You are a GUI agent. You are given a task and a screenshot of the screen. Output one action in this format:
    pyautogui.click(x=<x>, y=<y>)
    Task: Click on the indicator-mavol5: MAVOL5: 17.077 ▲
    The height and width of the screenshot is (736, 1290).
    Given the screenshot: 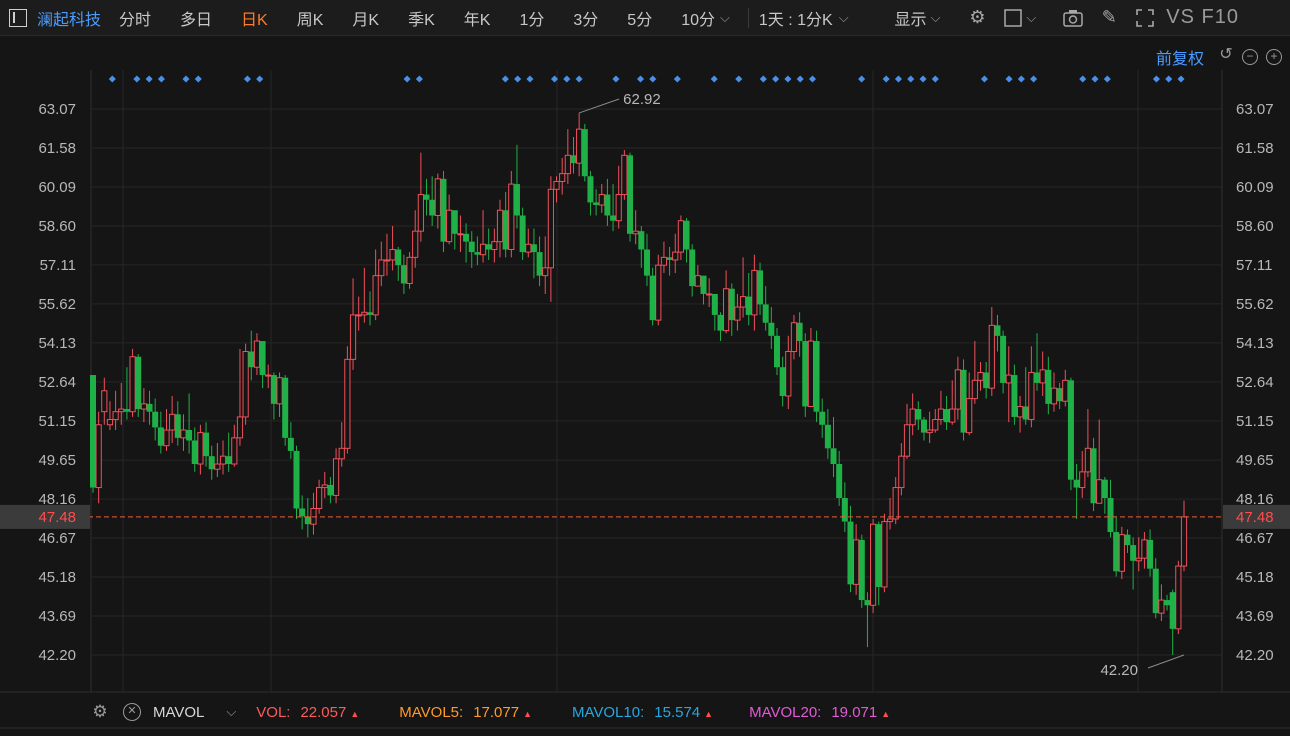 What is the action you would take?
    pyautogui.click(x=465, y=712)
    